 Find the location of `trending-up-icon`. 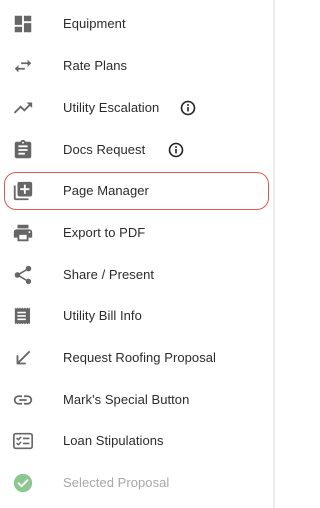

trending-up-icon is located at coordinates (23, 108).